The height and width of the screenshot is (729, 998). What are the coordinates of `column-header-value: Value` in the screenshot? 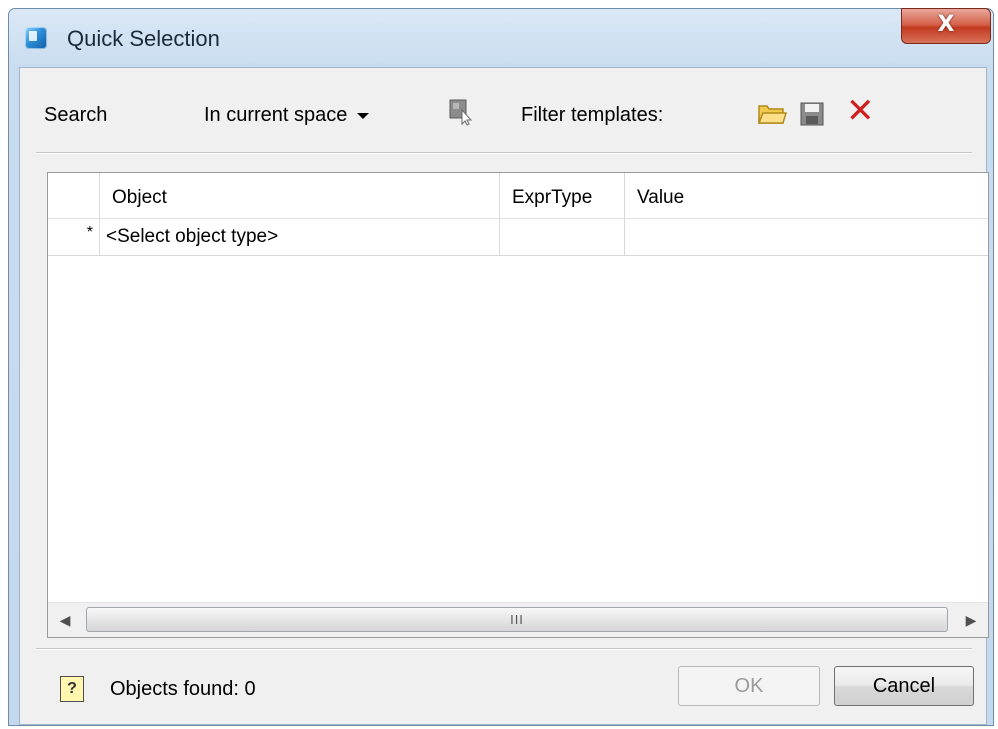 It's located at (806, 195).